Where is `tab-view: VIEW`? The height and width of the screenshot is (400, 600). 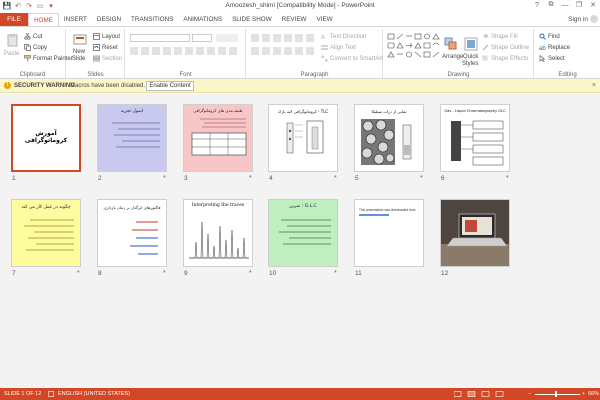 tab-view: VIEW is located at coordinates (325, 19).